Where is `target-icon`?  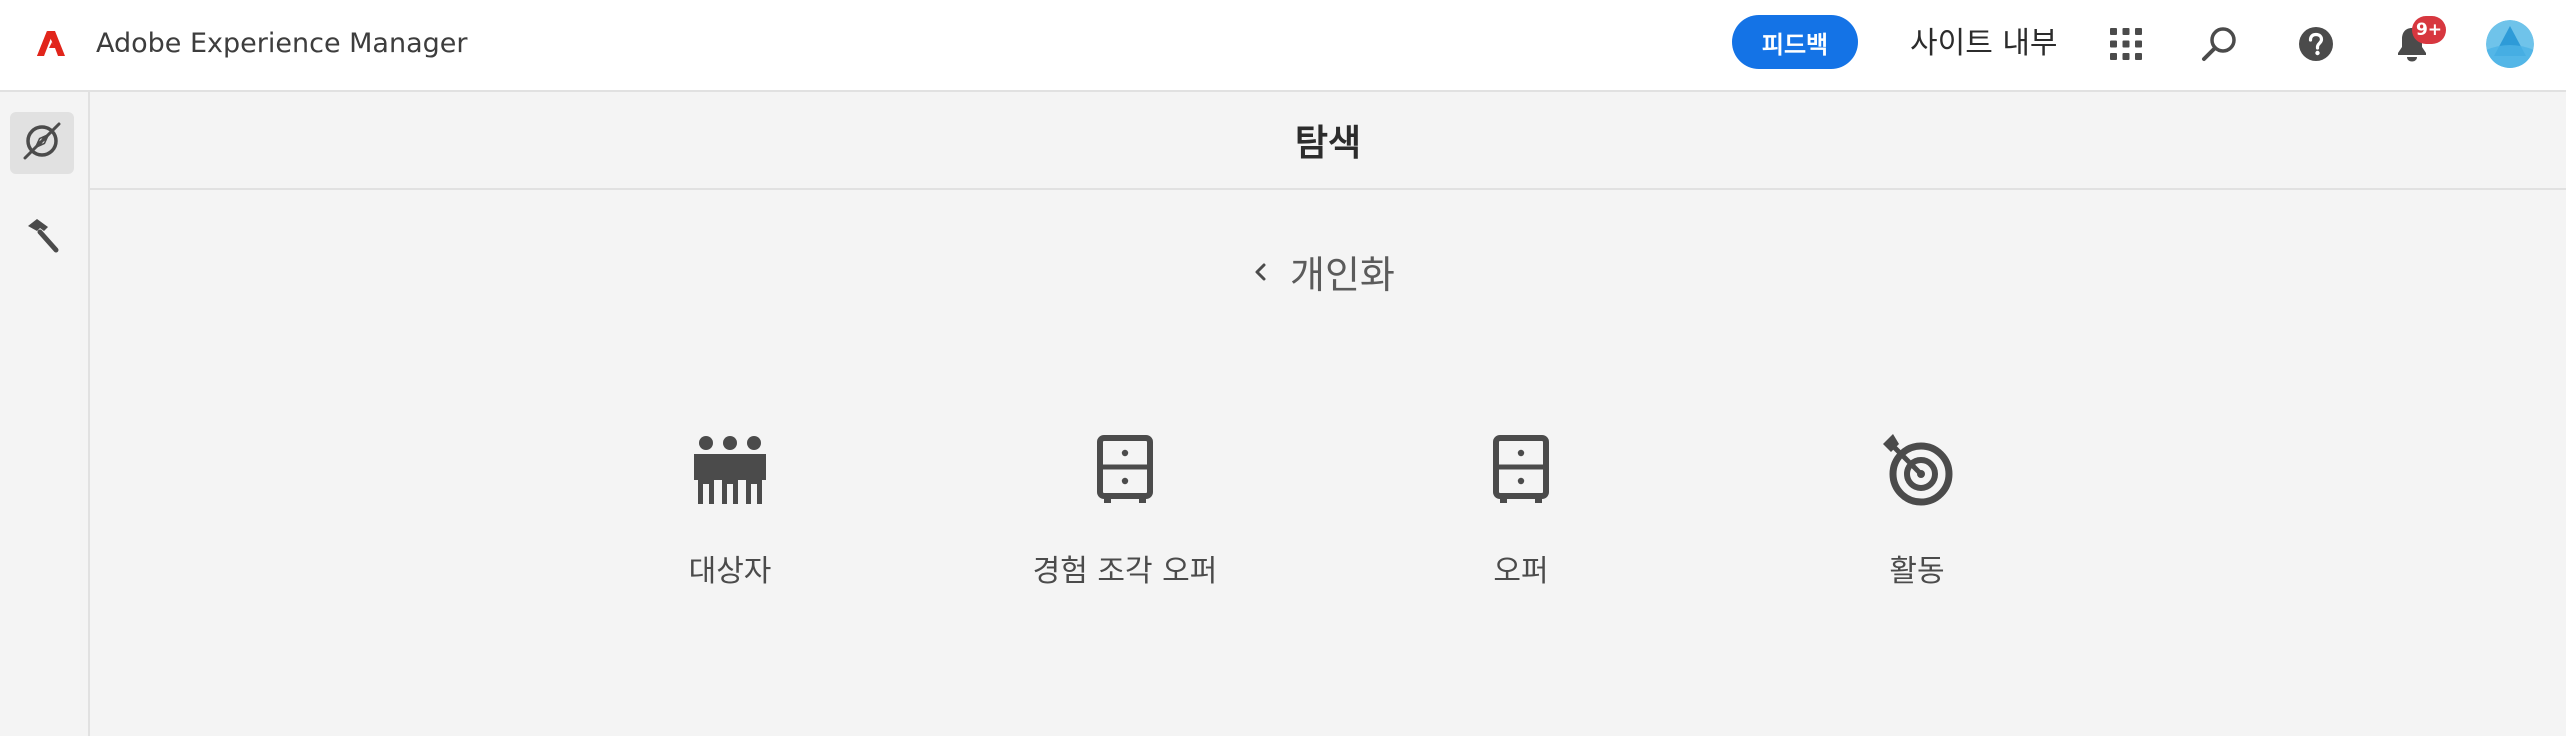 target-icon is located at coordinates (1917, 470).